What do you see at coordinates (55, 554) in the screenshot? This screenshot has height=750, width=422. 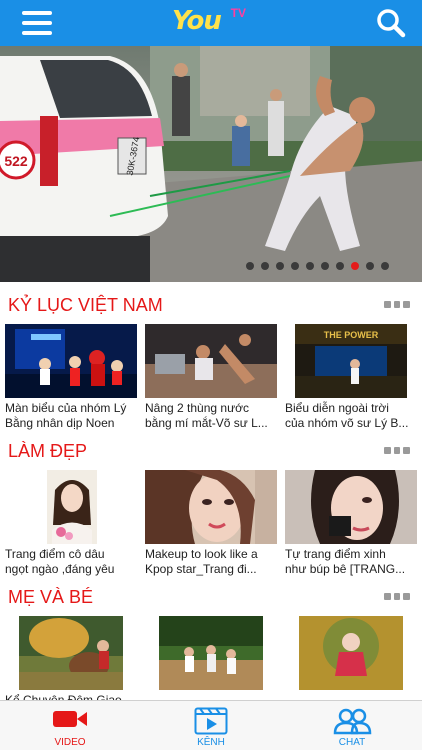 I see `video-title: Trang điểm cô dâu` at bounding box center [55, 554].